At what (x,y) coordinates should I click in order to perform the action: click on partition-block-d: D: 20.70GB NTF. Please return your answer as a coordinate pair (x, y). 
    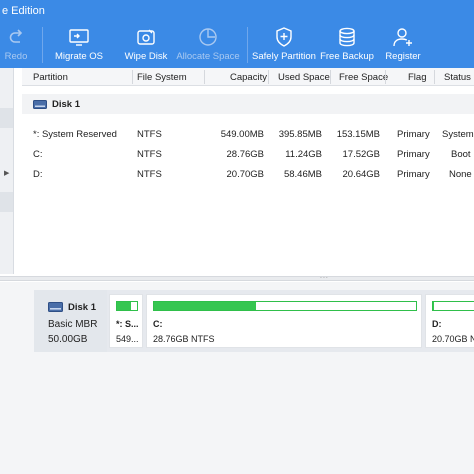
    Looking at the image, I should click on (449, 321).